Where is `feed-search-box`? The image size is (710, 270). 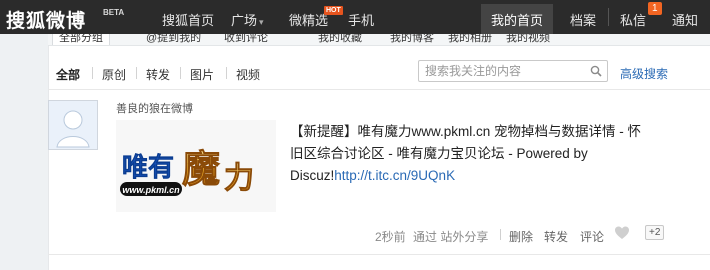
feed-search-box is located at coordinates (513, 71).